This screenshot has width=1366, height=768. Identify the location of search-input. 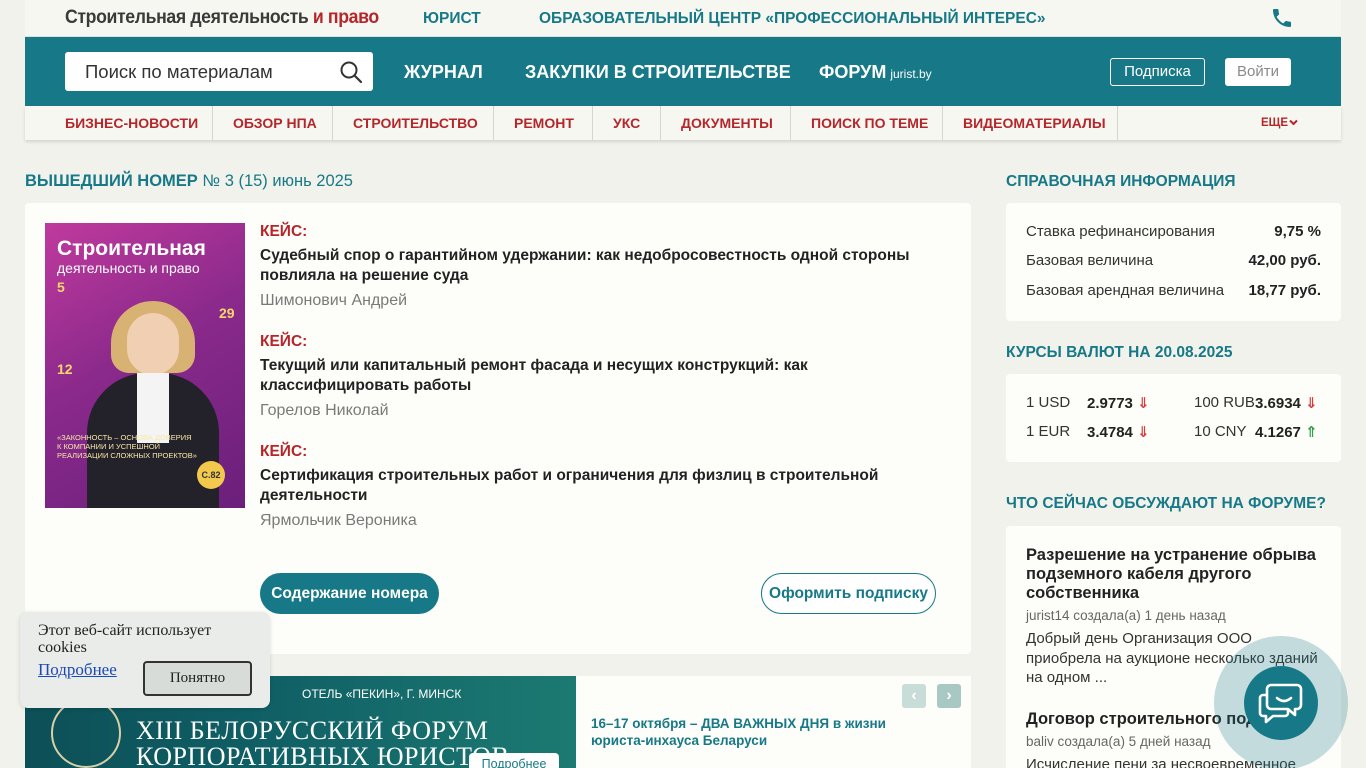
(200, 71).